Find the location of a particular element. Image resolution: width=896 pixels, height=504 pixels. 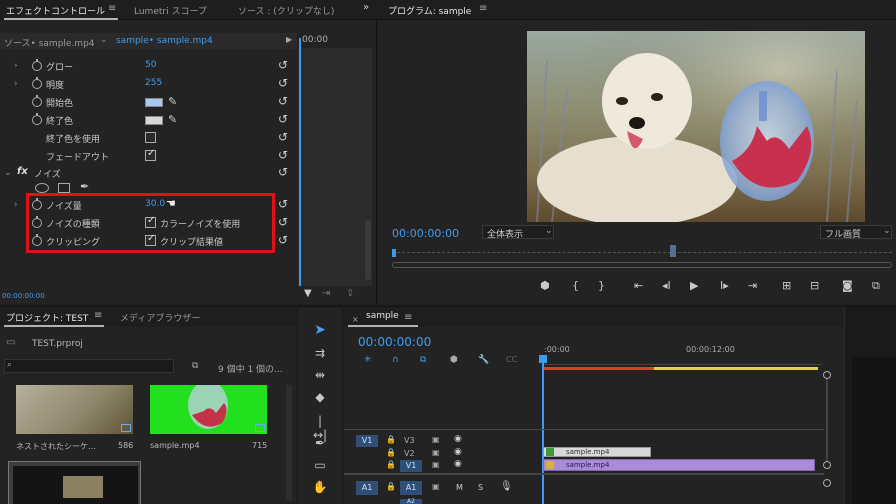

lift-icon: ⊞ is located at coordinates (786, 285).